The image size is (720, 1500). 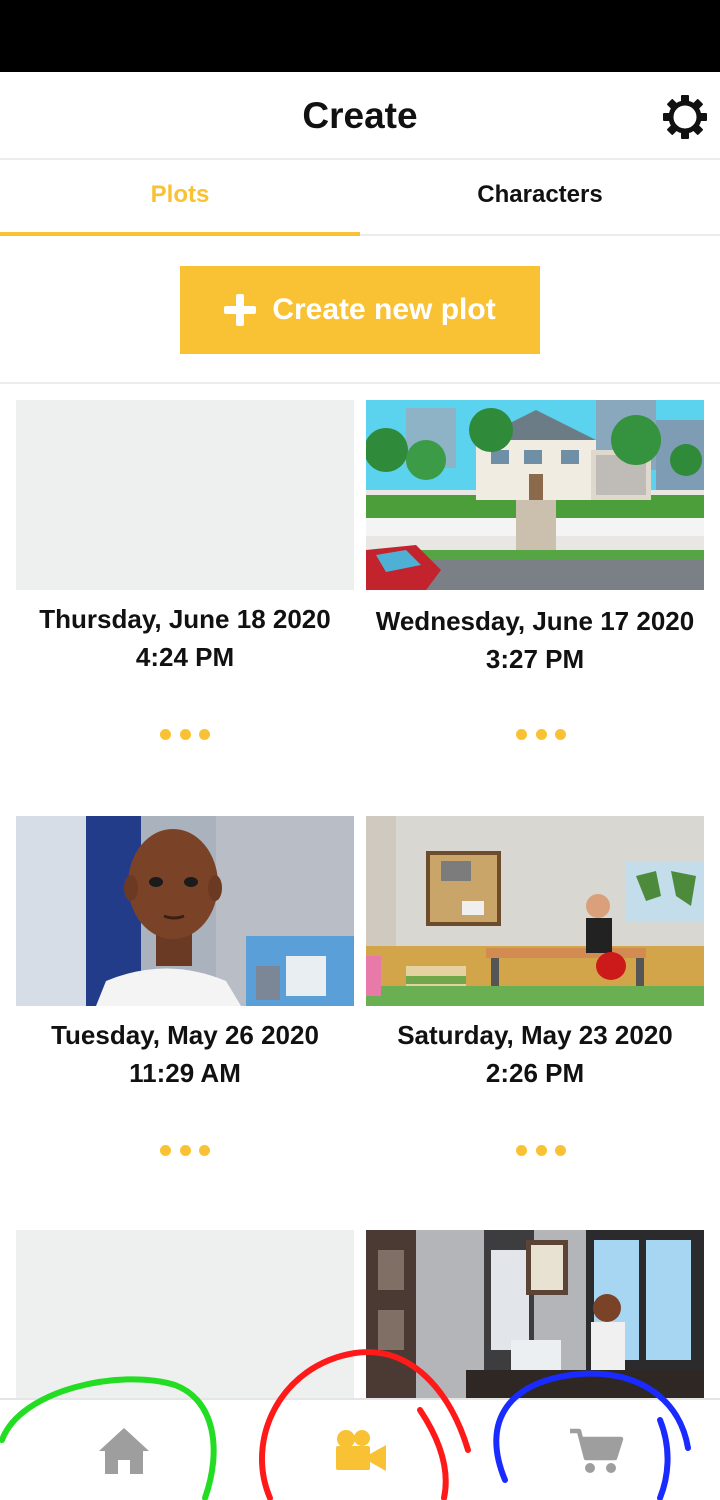 I want to click on create-area: Create new plot, so click(x=360, y=310).